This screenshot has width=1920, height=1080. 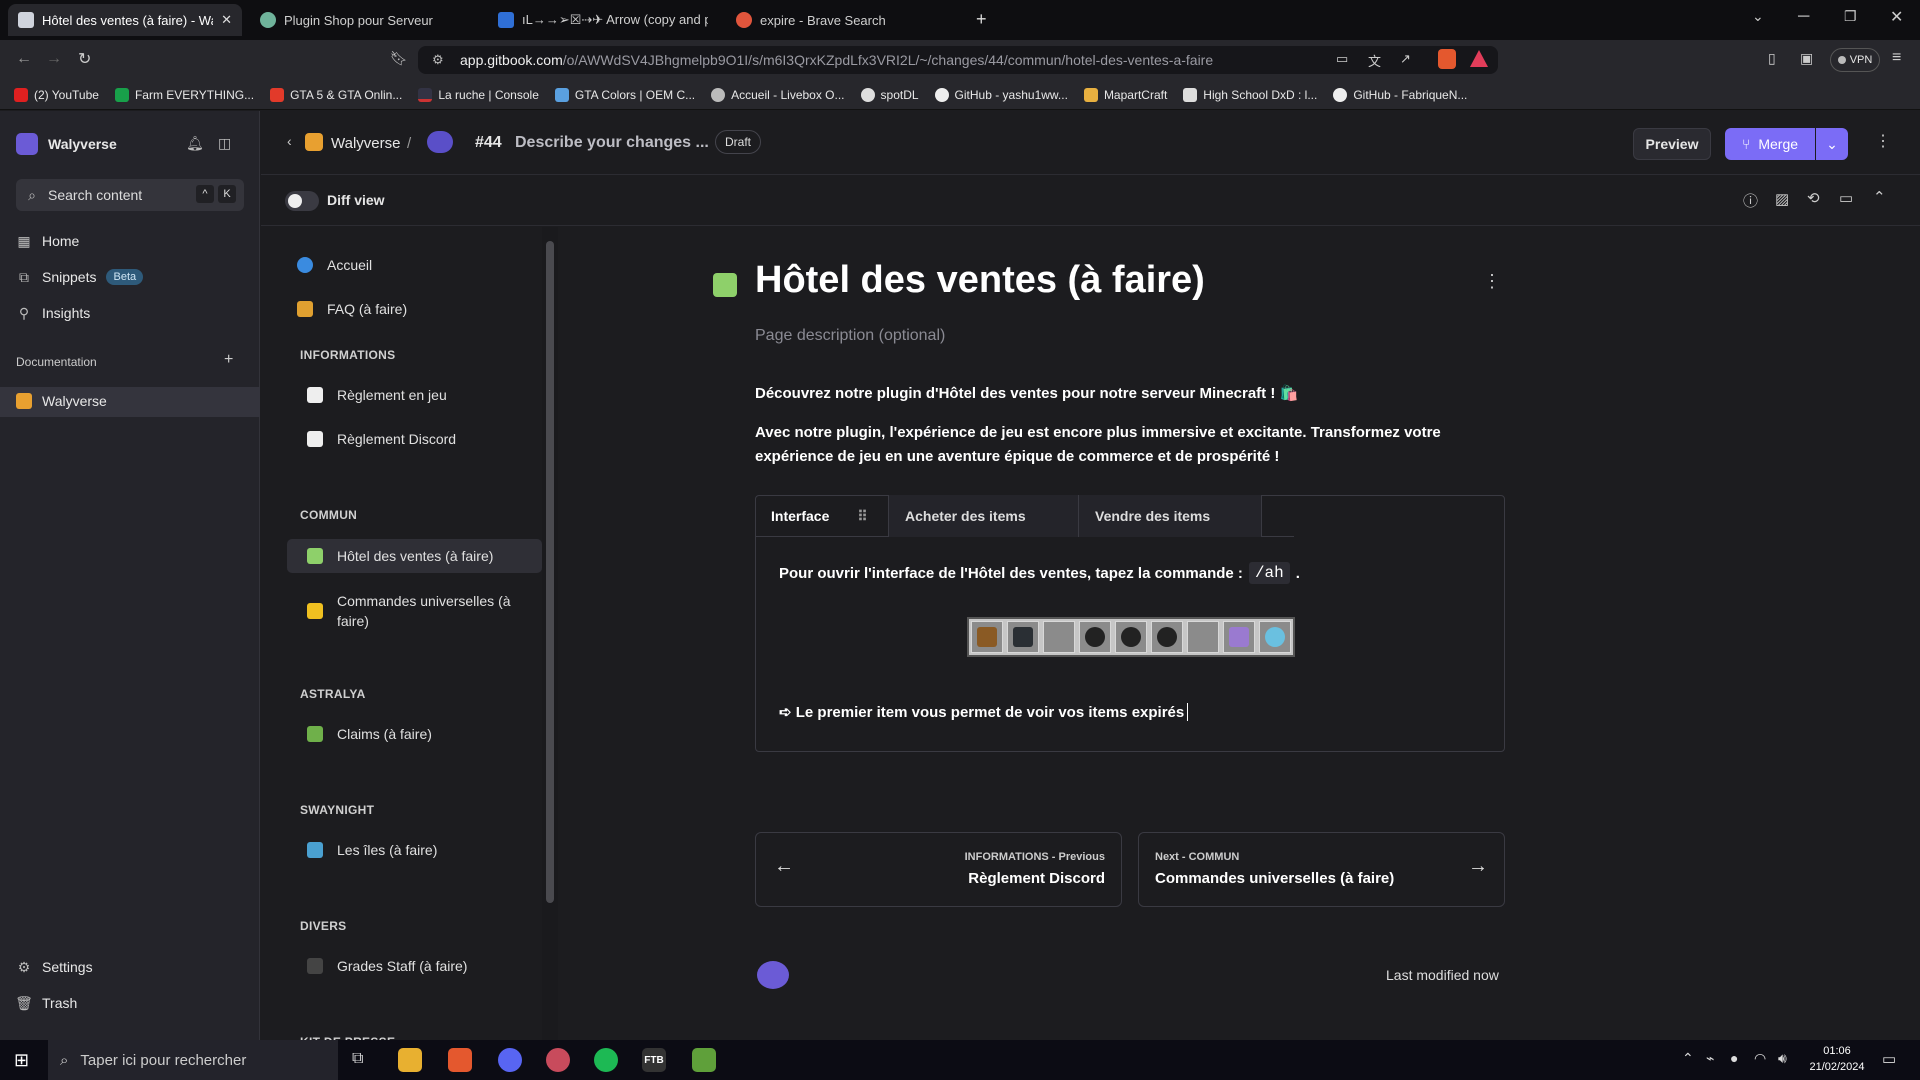 What do you see at coordinates (889, 94) in the screenshot?
I see `bookmark-item: spotDL` at bounding box center [889, 94].